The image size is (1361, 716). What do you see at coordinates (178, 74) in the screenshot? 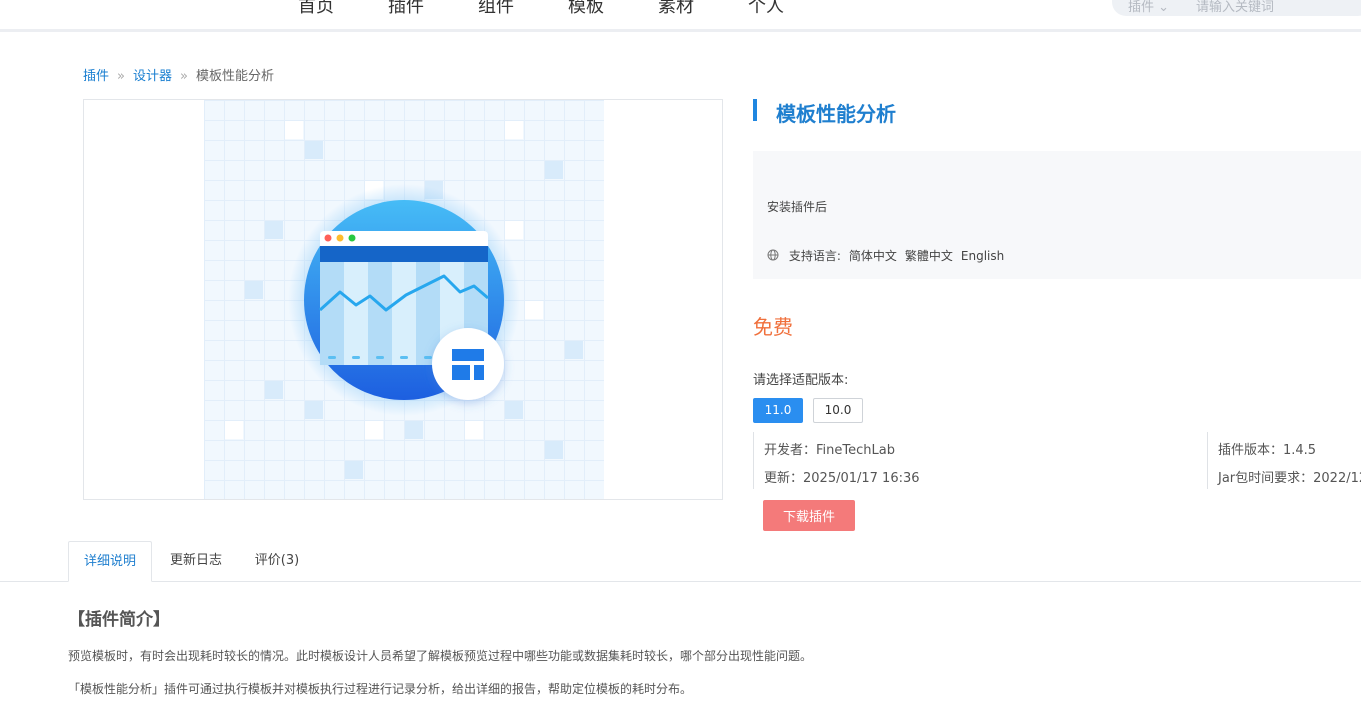
I see `breadcrumb: 插件 » 设计器 » 模板性能分析` at bounding box center [178, 74].